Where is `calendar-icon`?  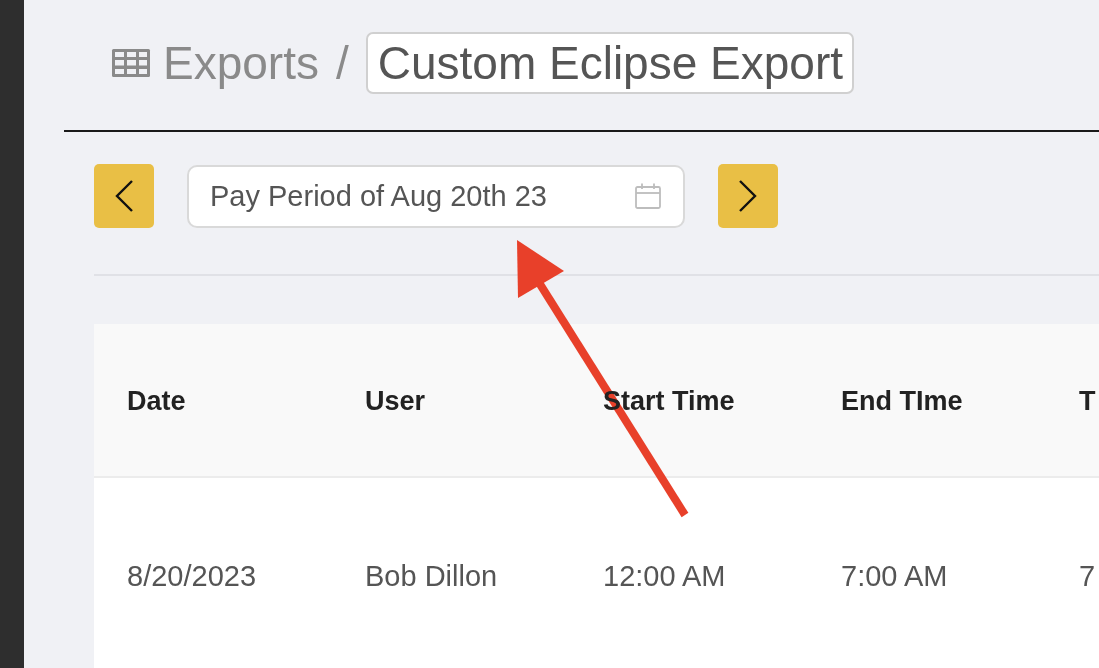
calendar-icon is located at coordinates (648, 195).